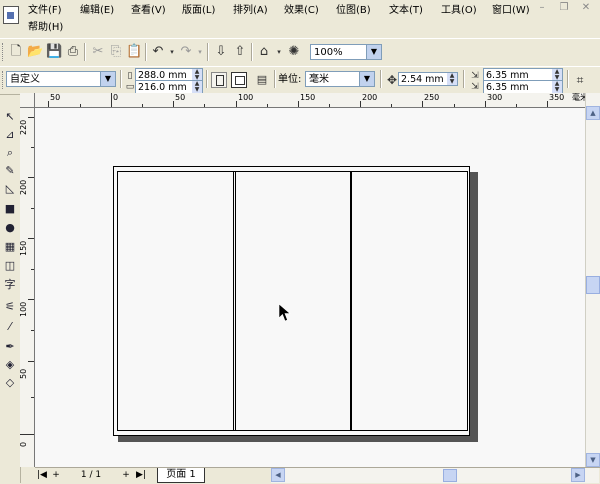  What do you see at coordinates (42, 475) in the screenshot?
I see `first-page-icon: |◀` at bounding box center [42, 475].